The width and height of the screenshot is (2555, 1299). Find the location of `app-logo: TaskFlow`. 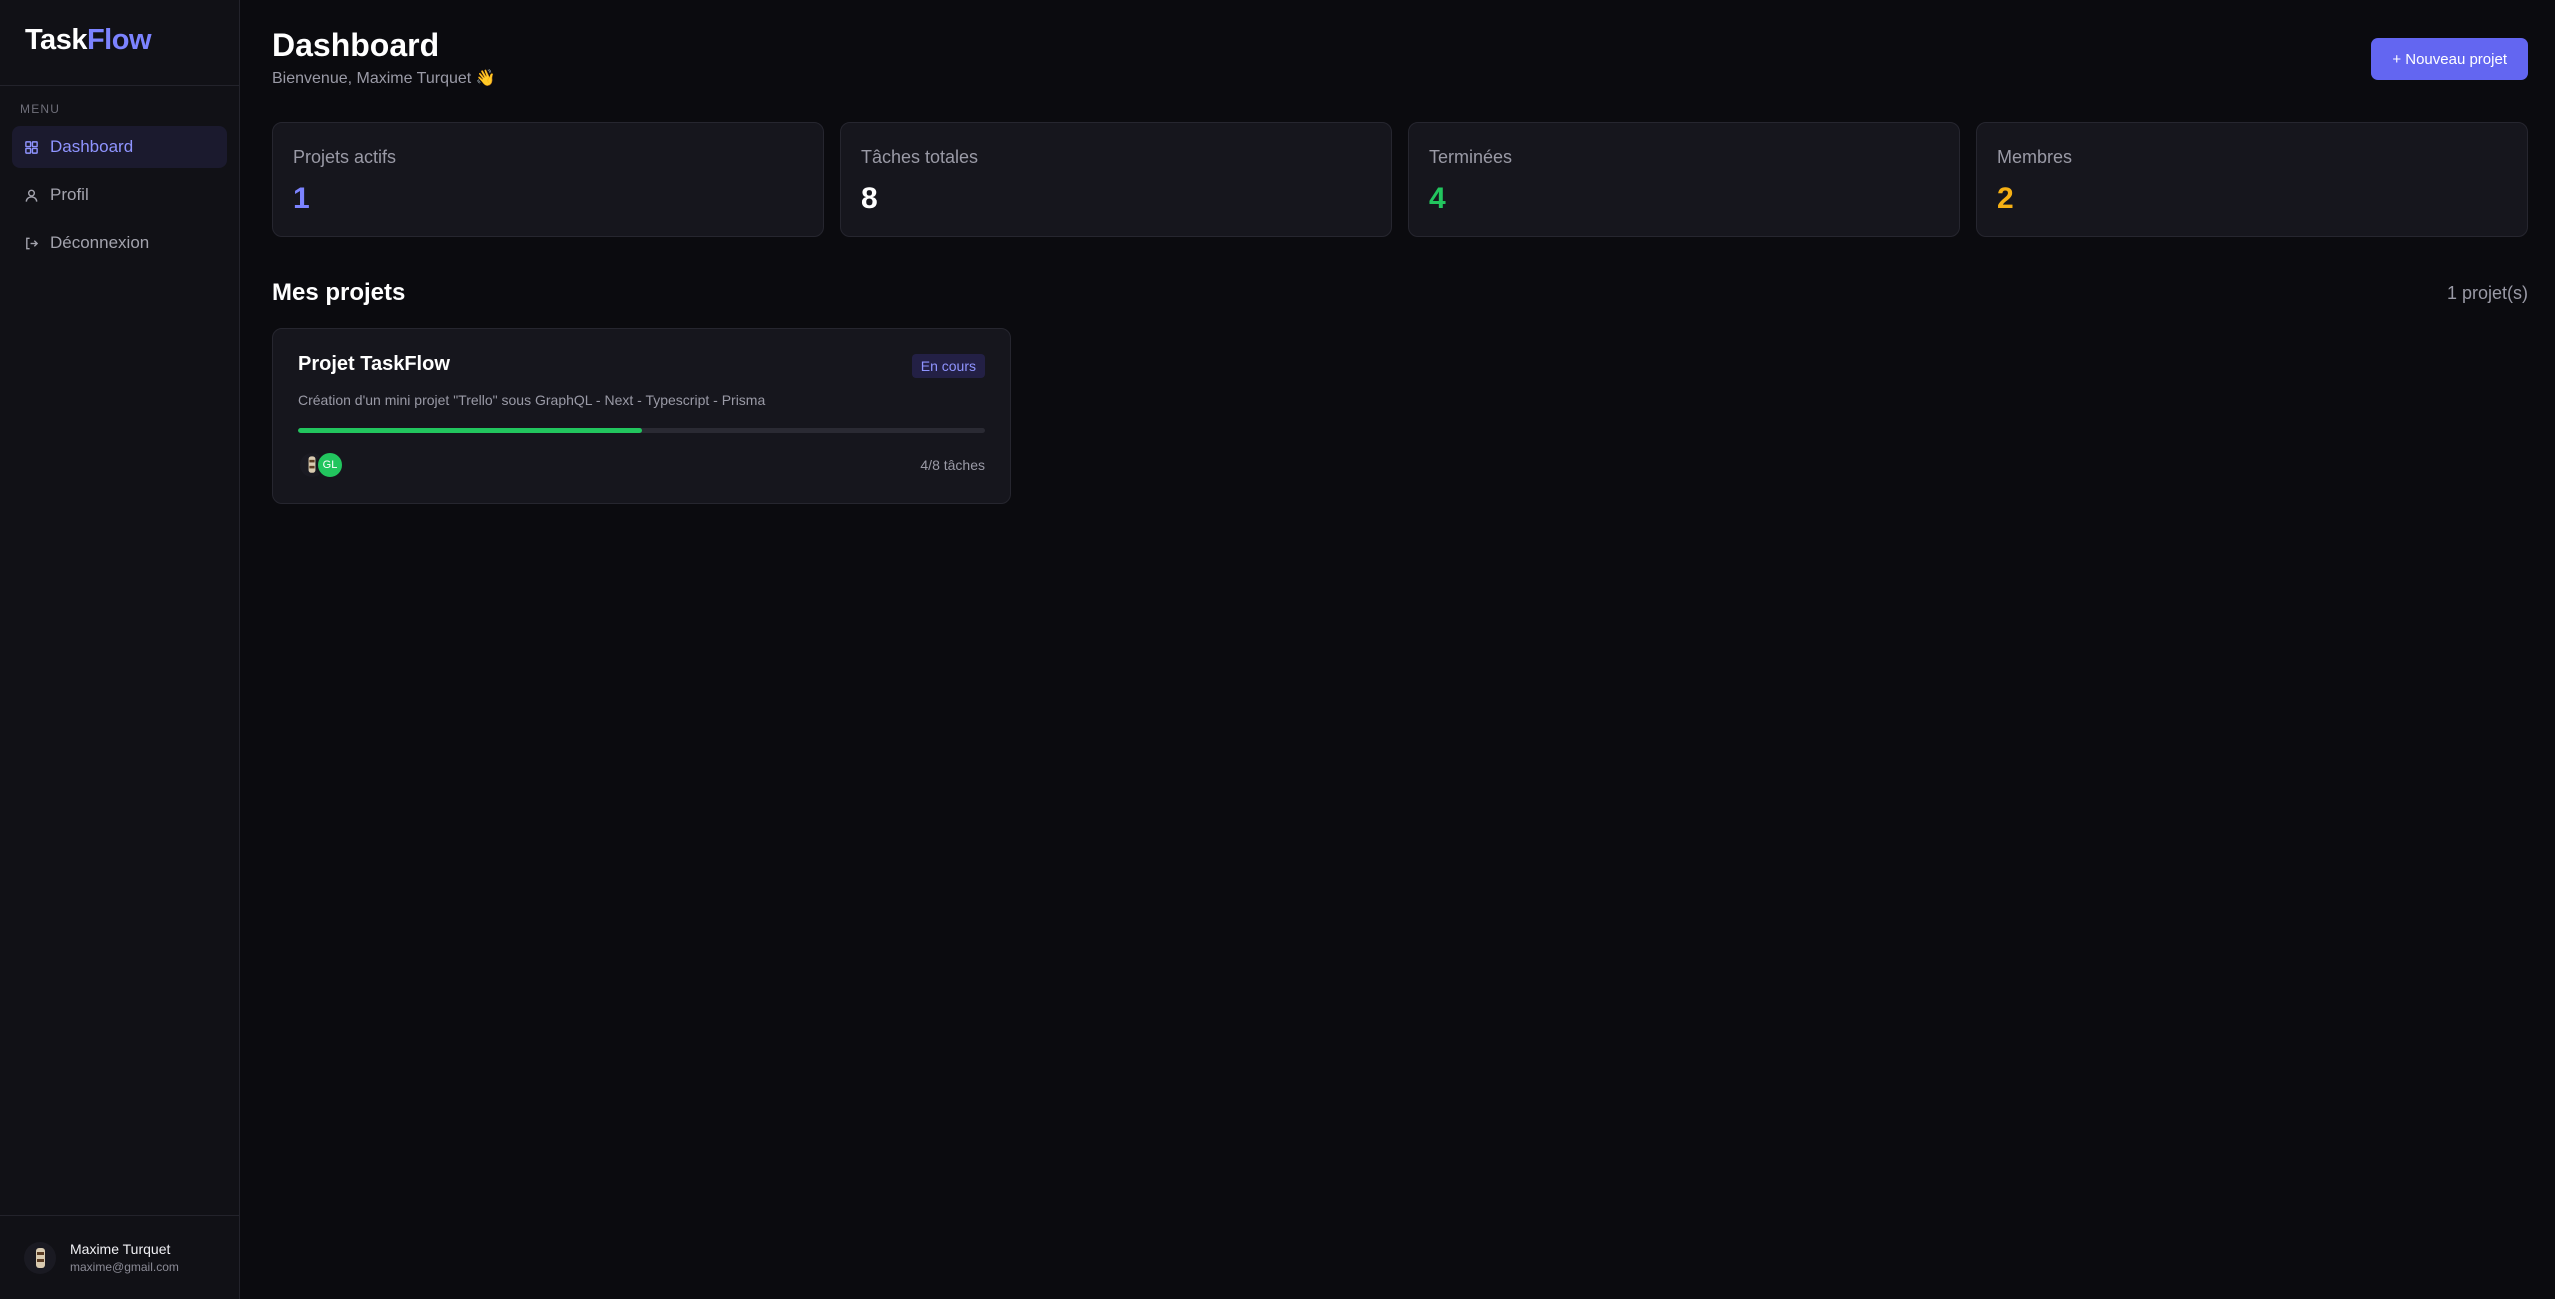

app-logo: TaskFlow is located at coordinates (119, 43).